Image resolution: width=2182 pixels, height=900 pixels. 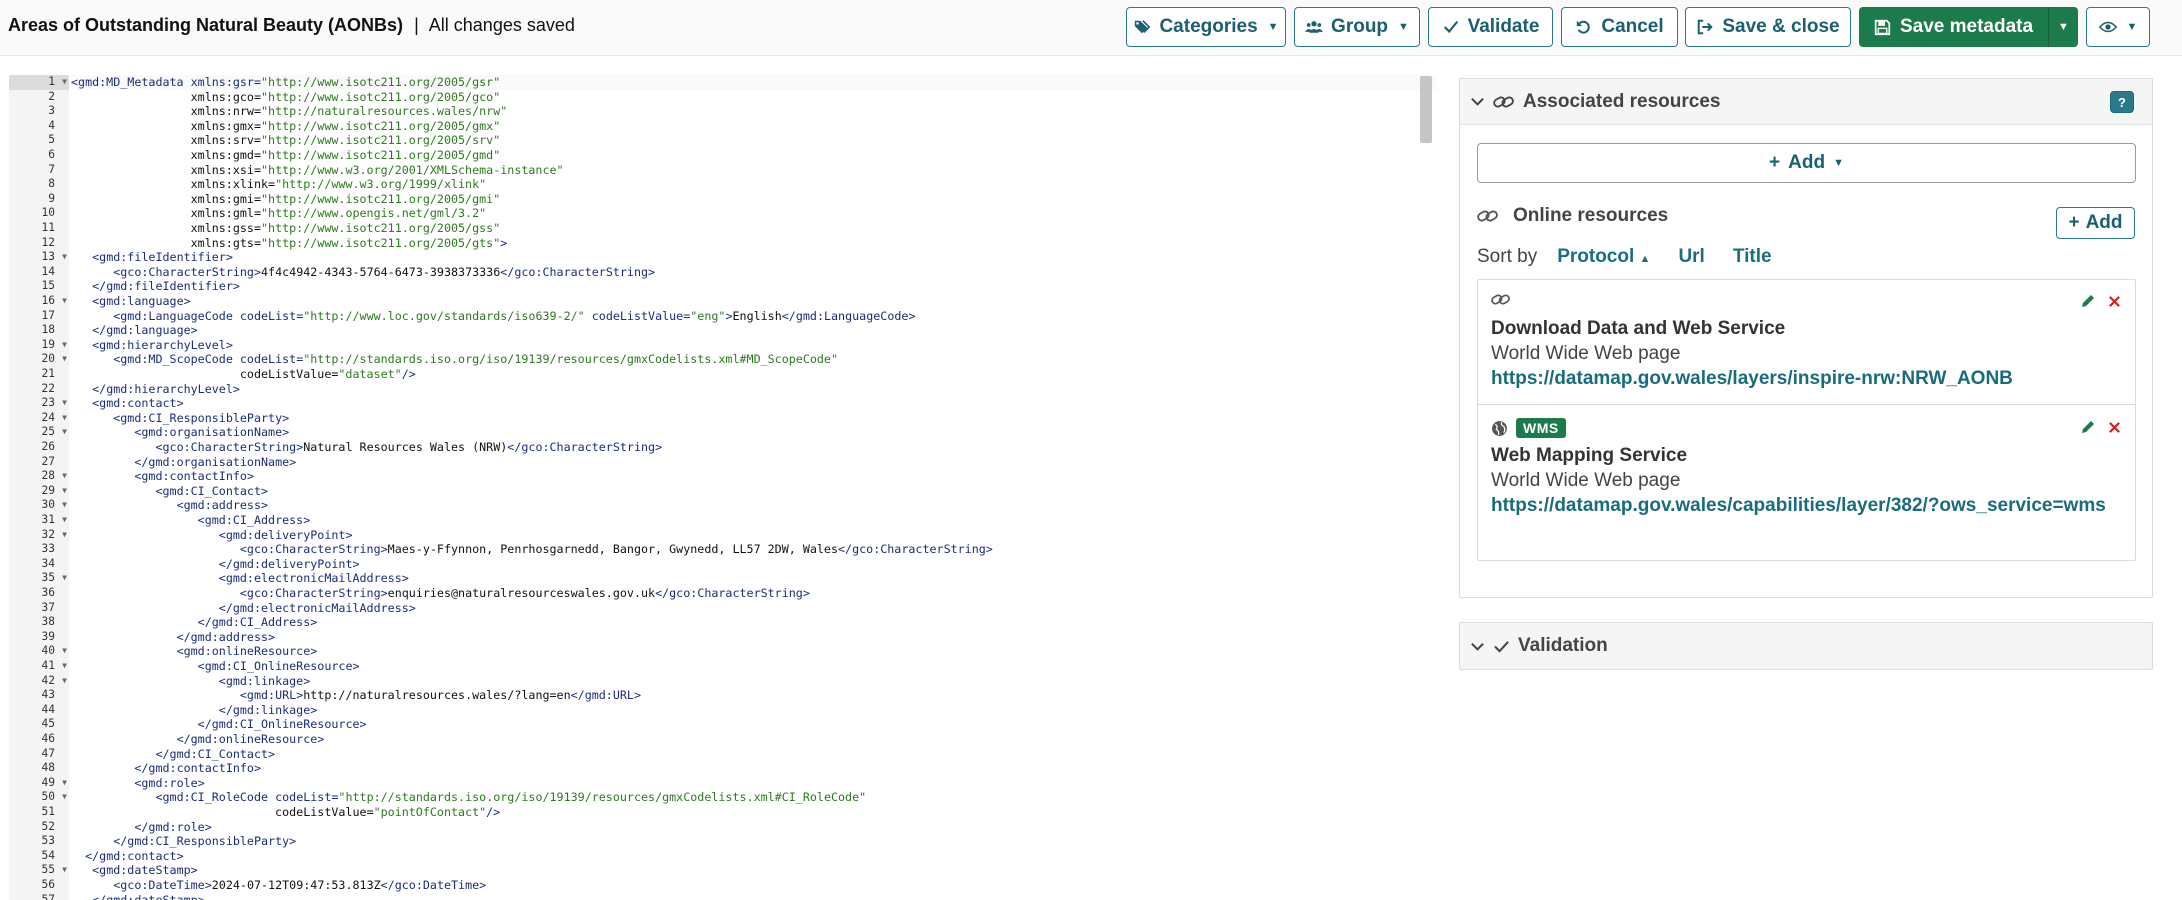 I want to click on line-number-cell: 15, so click(x=39, y=286).